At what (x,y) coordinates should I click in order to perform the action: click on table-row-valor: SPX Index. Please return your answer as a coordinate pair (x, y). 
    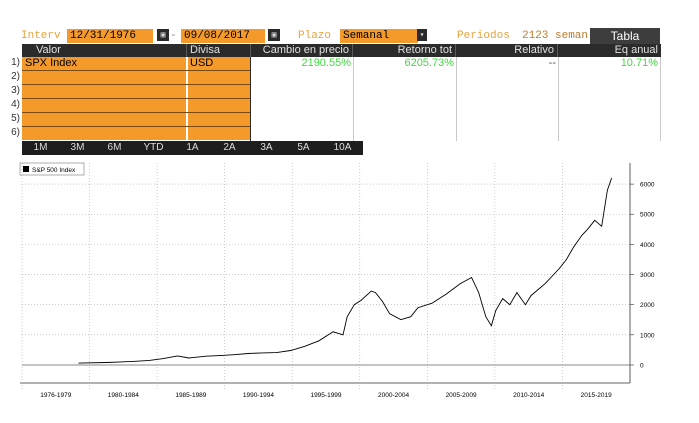
    Looking at the image, I should click on (51, 63).